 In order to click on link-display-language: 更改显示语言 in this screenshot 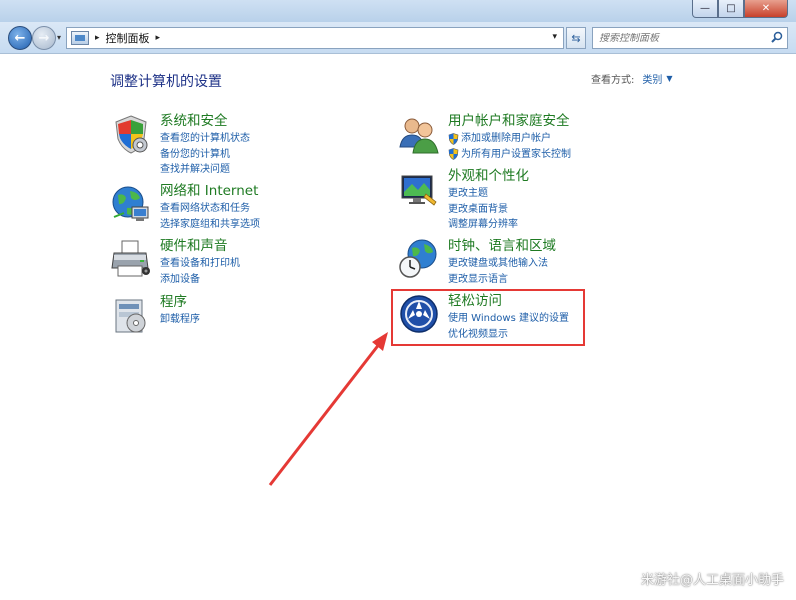, I will do `click(502, 280)`.